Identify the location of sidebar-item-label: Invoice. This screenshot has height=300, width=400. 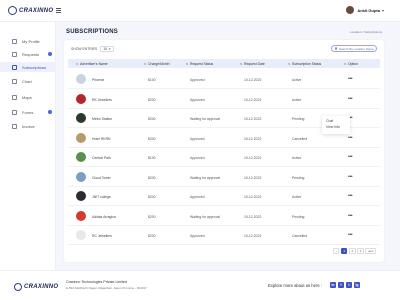
(28, 126).